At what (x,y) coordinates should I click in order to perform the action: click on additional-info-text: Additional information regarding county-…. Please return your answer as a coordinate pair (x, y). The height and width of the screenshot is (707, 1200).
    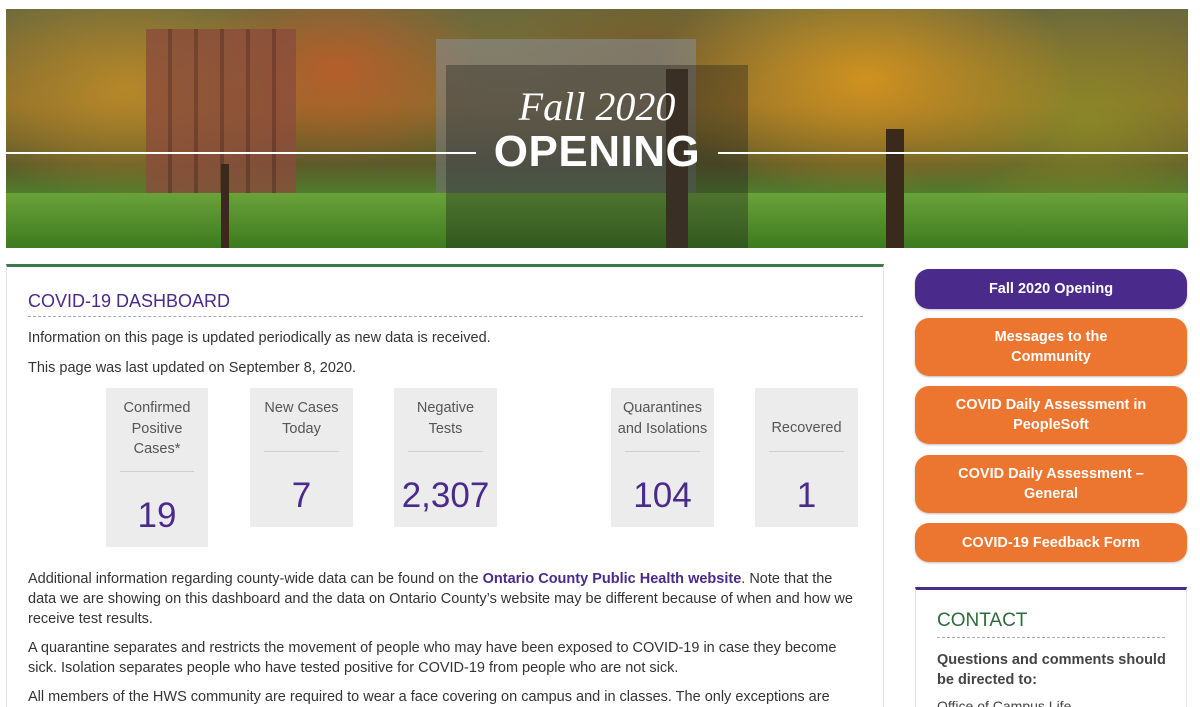
    Looking at the image, I should click on (445, 599).